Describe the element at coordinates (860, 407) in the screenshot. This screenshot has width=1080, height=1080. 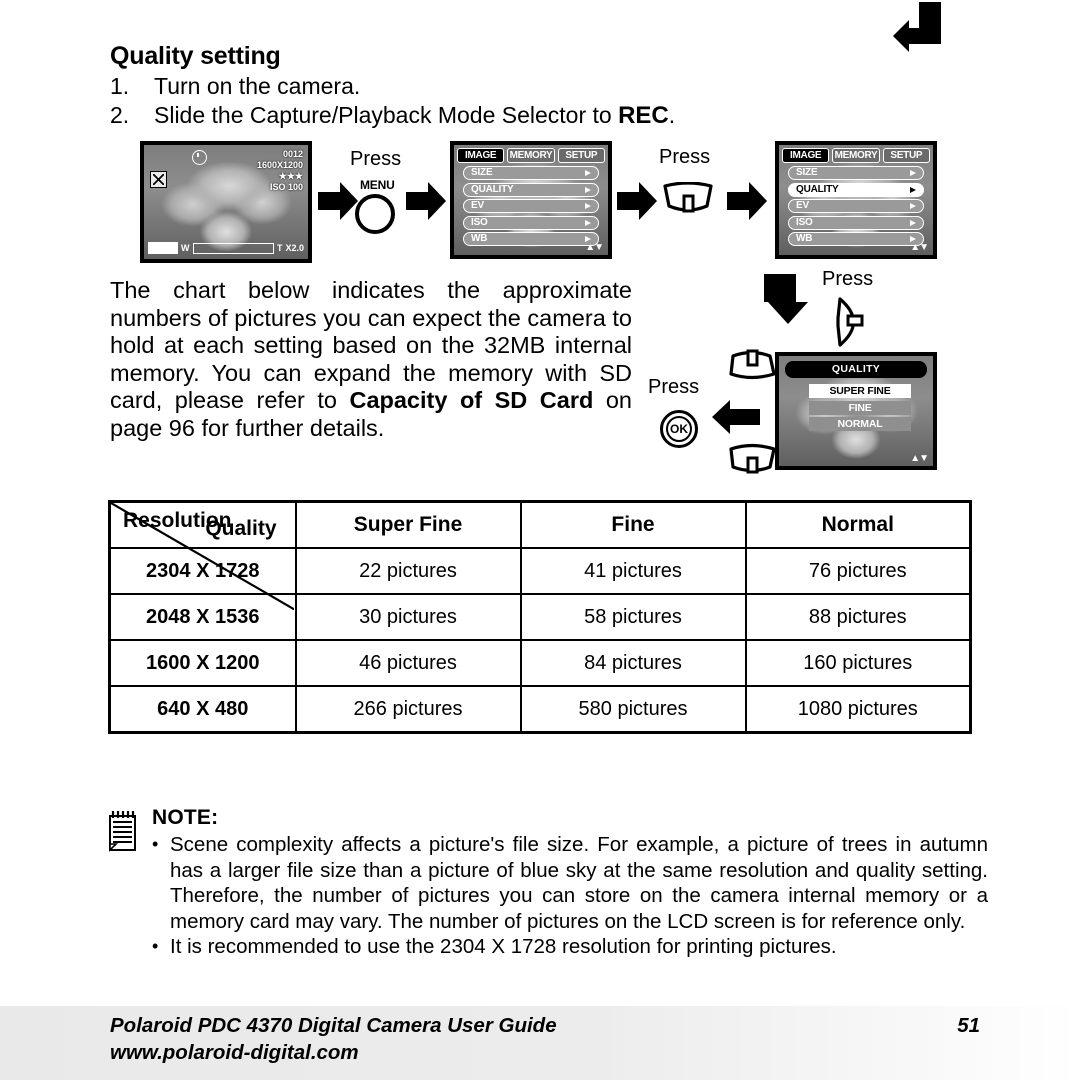
I see `quality-option-fine: FINE` at that location.